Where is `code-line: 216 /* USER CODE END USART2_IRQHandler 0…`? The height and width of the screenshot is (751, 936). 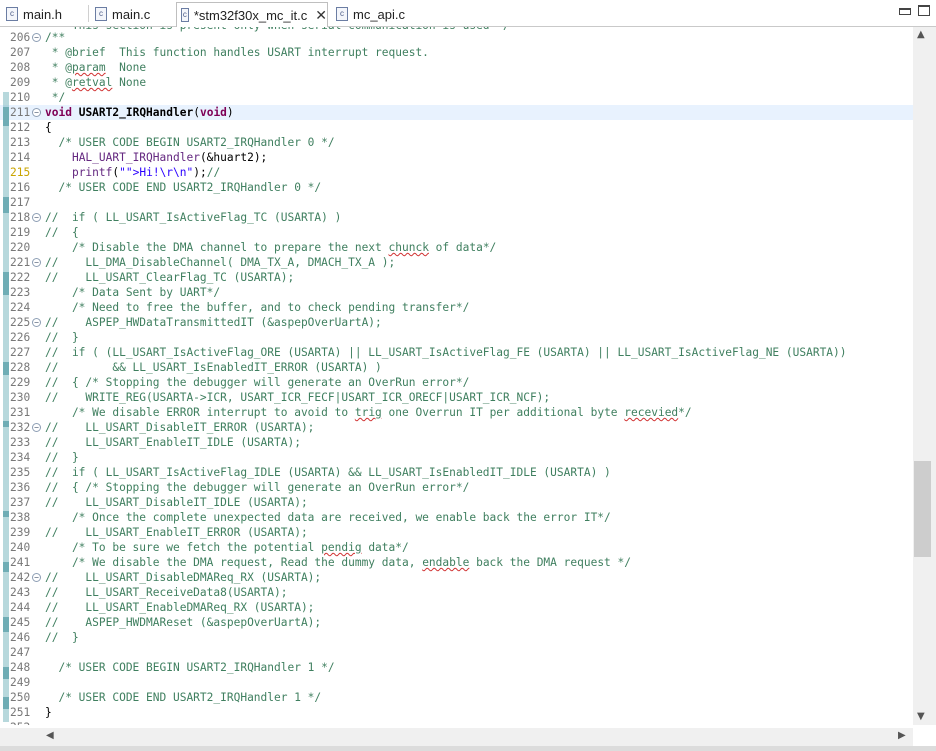
code-line: 216 /* USER CODE END USART2_IRQHandler 0… is located at coordinates (456, 187).